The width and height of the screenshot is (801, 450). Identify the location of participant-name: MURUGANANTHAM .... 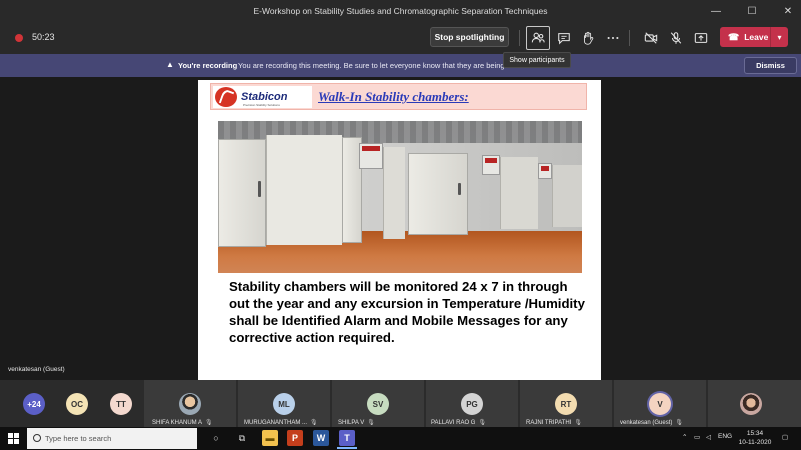
(275, 423).